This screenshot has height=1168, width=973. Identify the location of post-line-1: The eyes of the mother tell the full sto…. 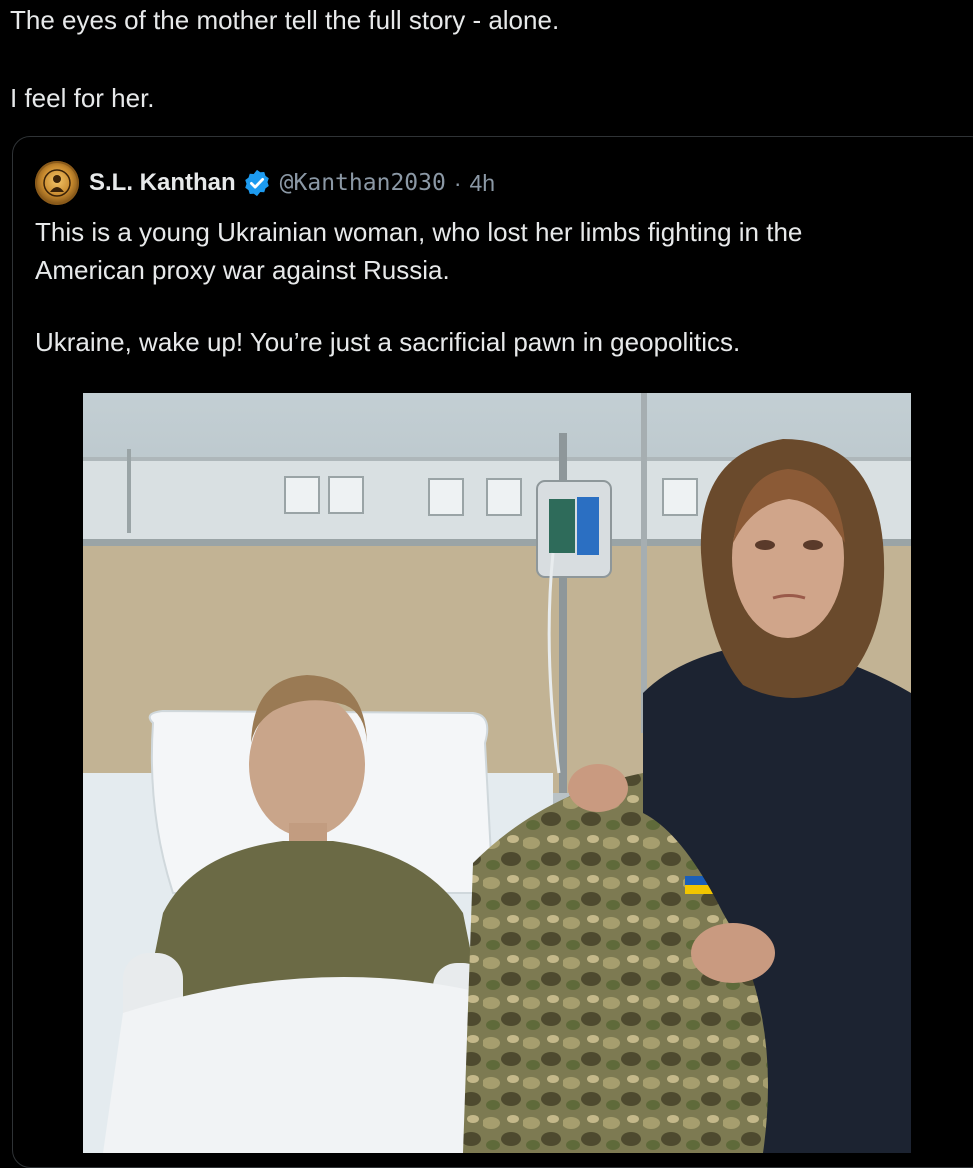
(285, 20).